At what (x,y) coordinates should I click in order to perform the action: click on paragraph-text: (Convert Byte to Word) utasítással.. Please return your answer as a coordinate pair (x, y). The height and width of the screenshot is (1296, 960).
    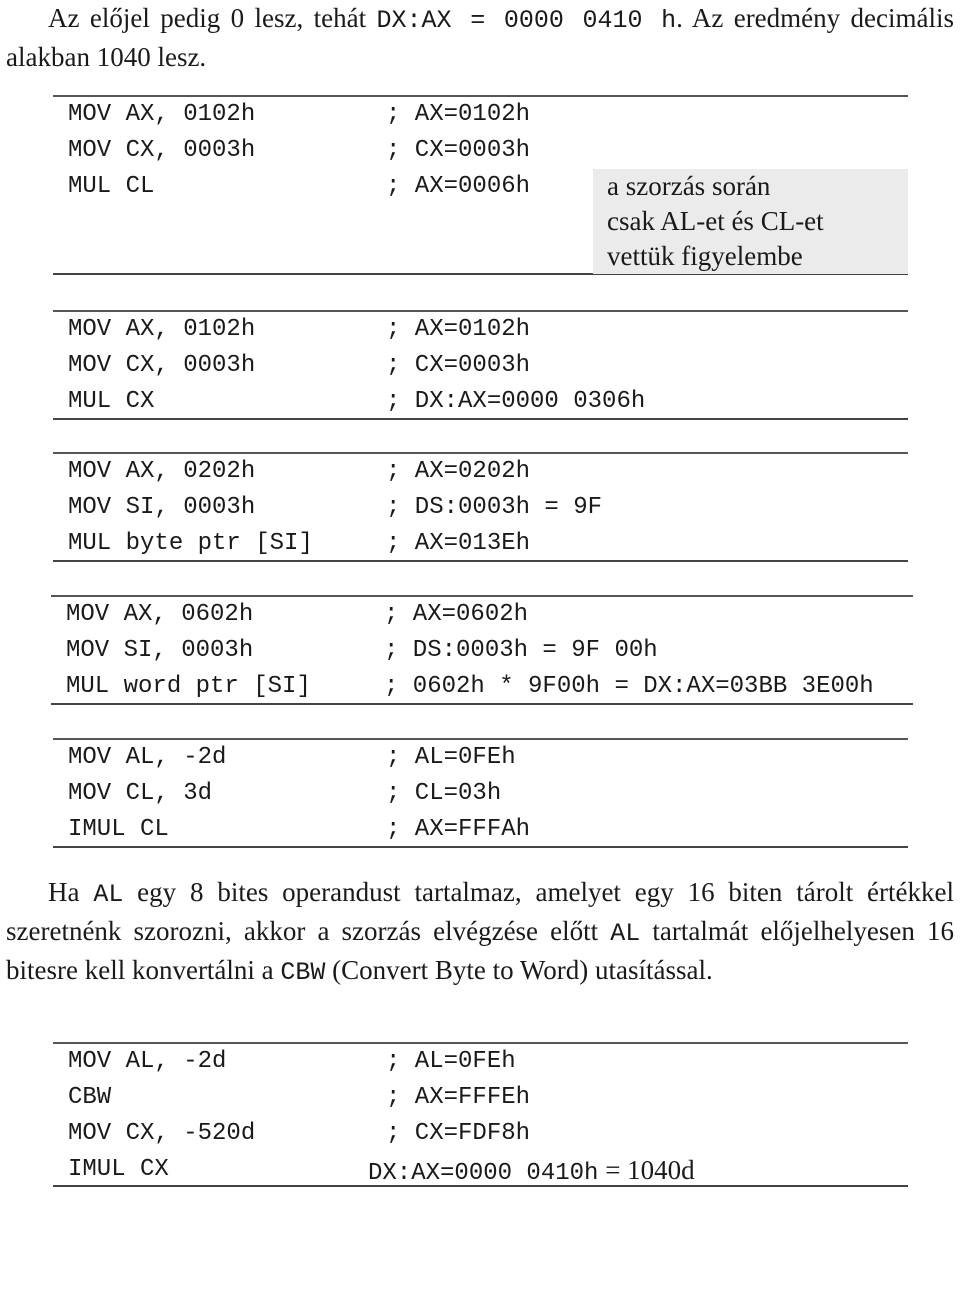
    Looking at the image, I should click on (519, 970).